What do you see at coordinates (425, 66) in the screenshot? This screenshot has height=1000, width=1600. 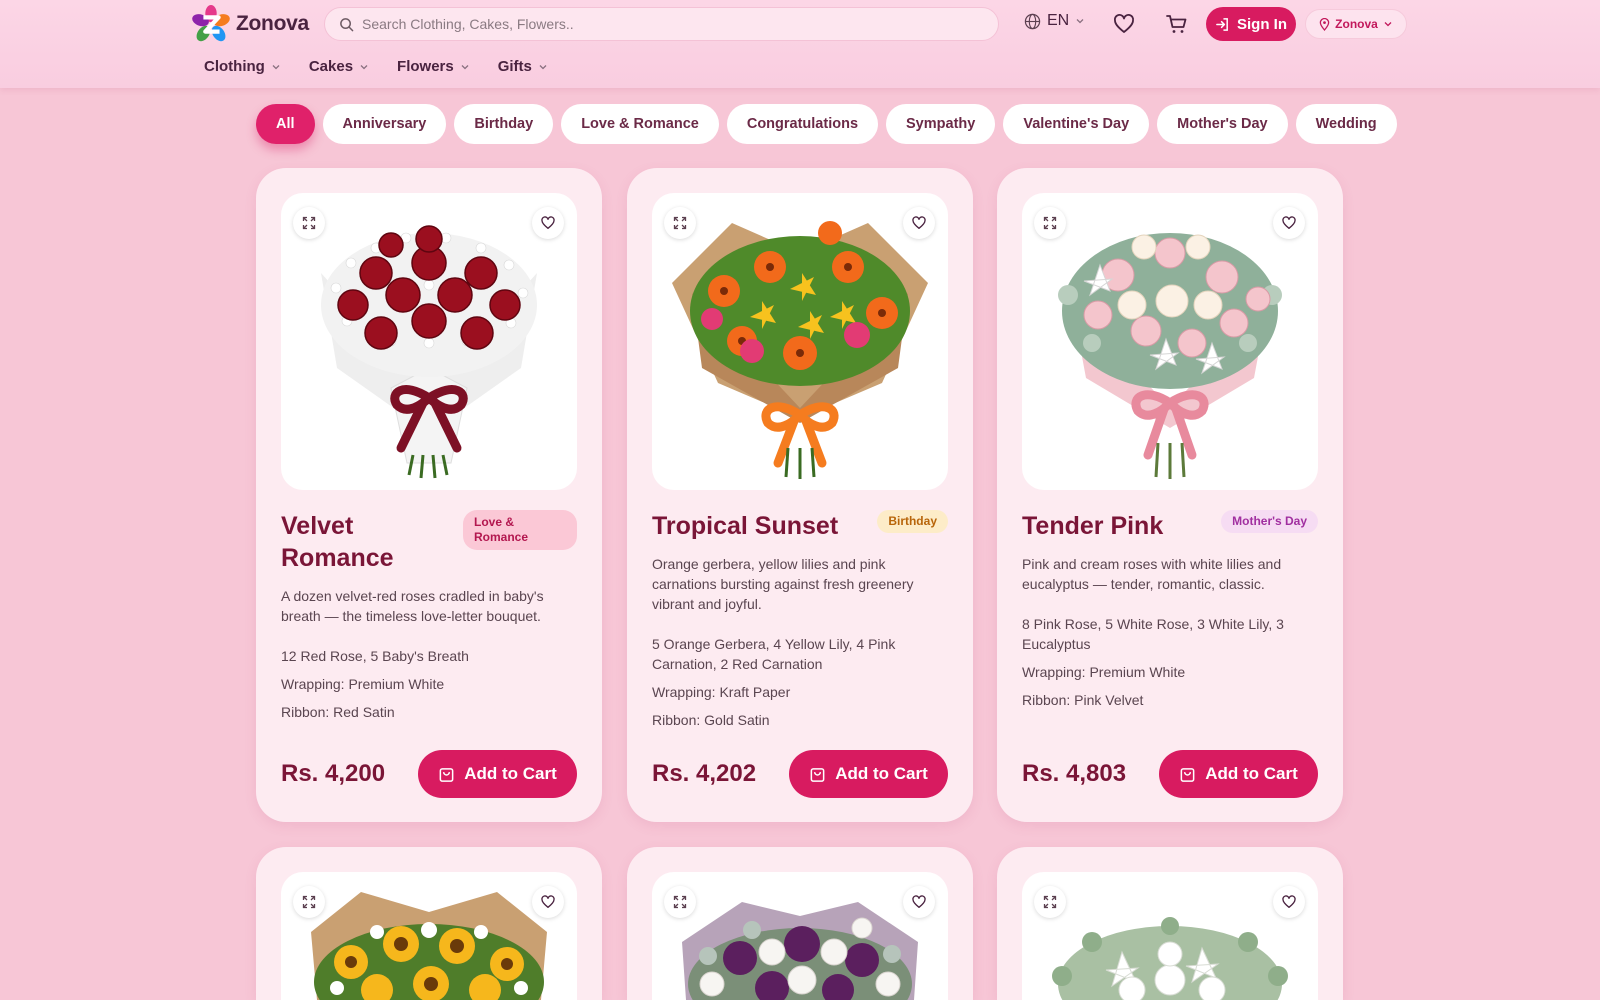 I see `nav-label: Flowers` at bounding box center [425, 66].